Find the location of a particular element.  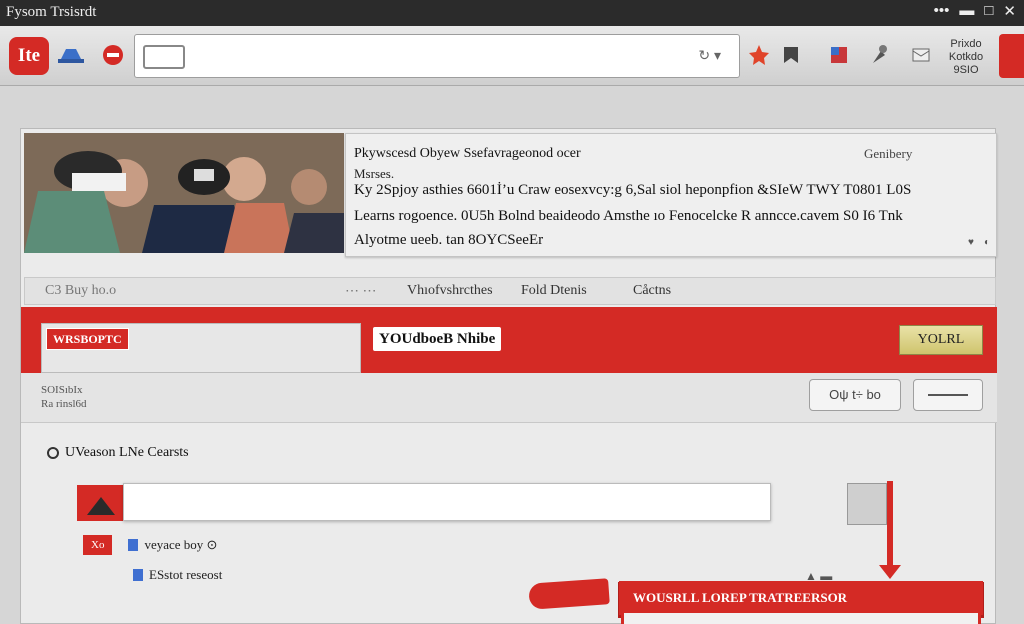

star-icon is located at coordinates (759, 55).